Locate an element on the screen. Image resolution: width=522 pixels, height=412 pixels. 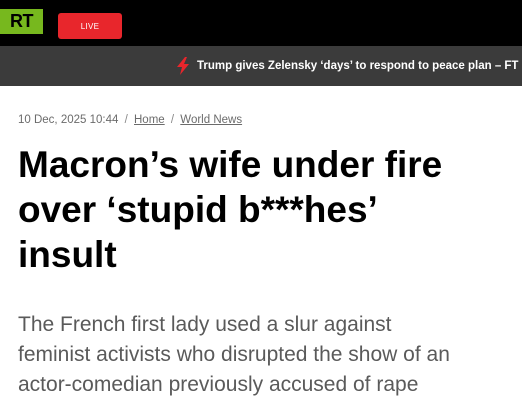
live-button: LIVE is located at coordinates (90, 26).